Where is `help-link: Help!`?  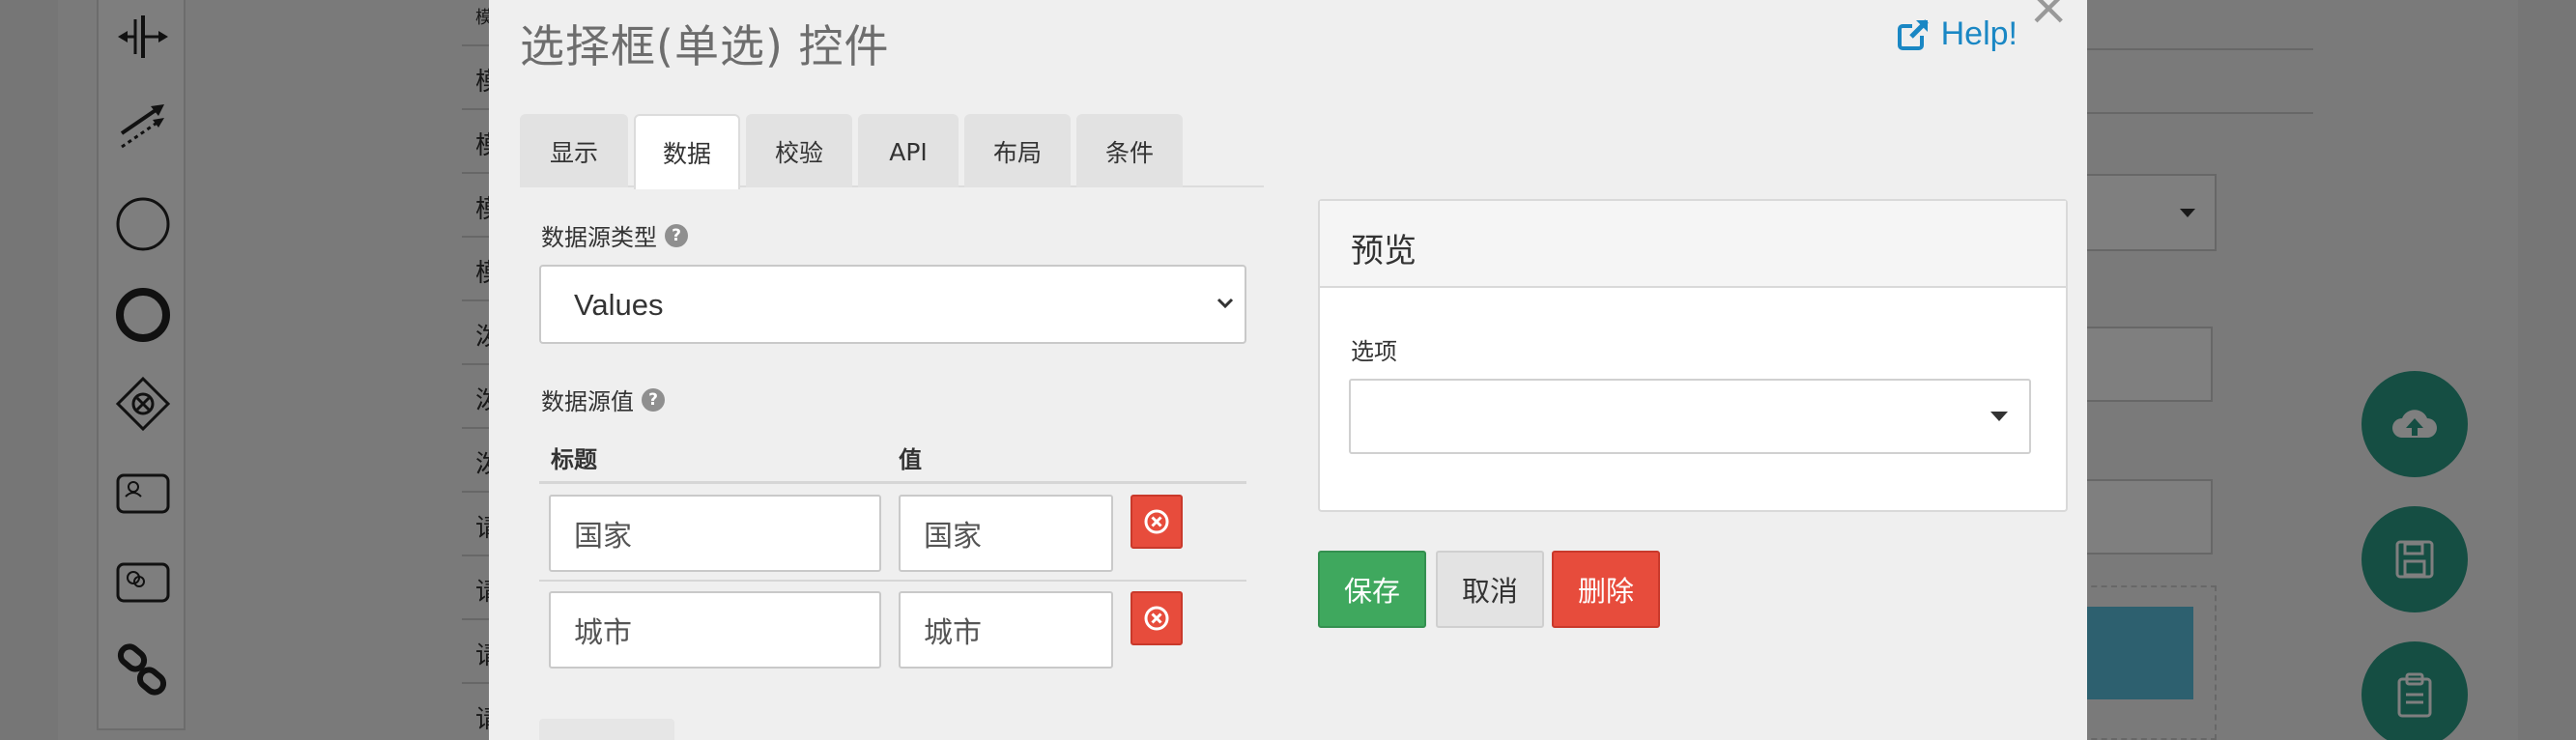 help-link: Help! is located at coordinates (1958, 34).